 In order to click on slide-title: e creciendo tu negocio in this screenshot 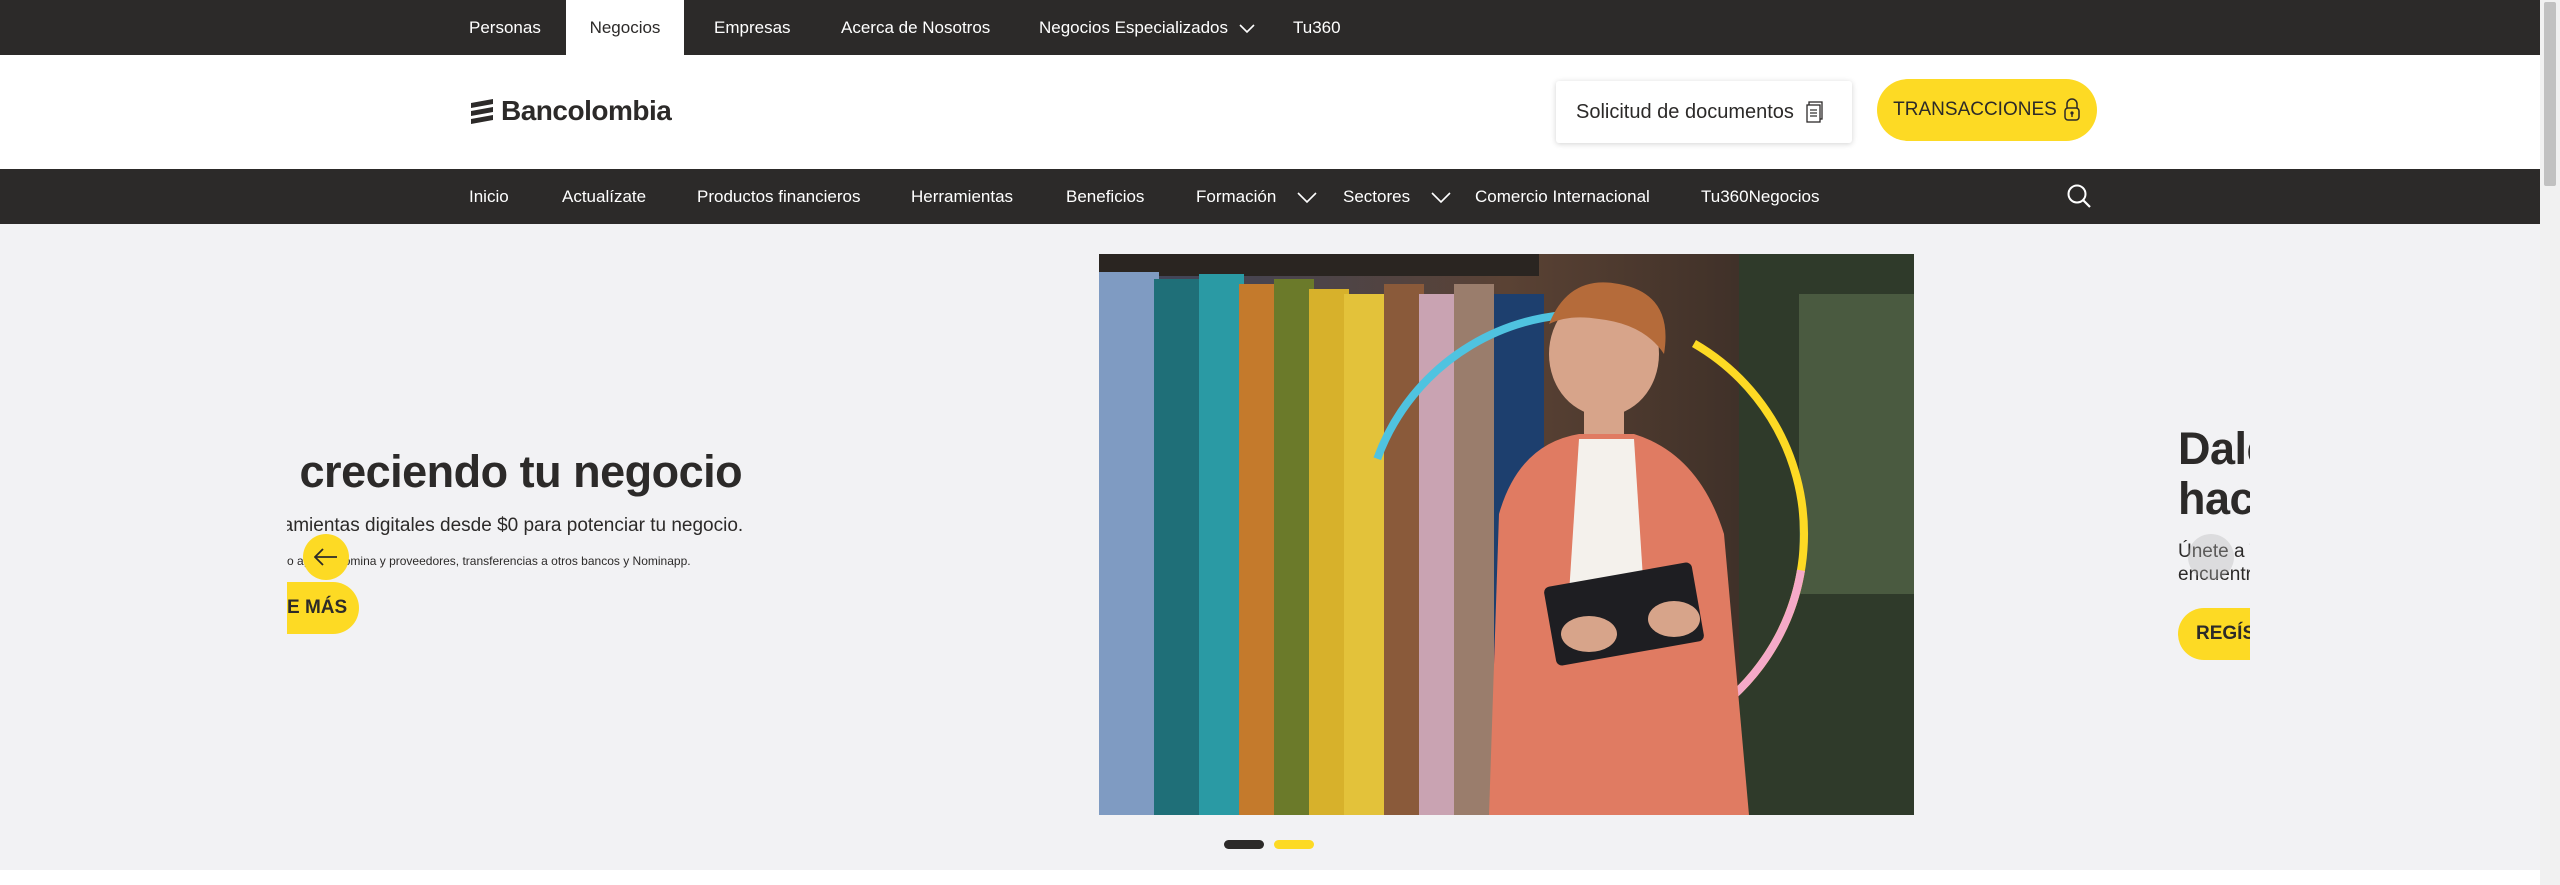, I will do `click(515, 471)`.